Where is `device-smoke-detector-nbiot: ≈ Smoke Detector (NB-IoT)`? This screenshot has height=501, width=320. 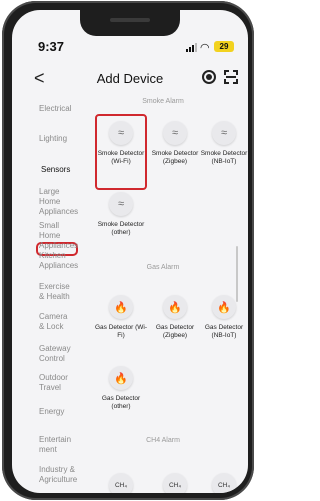 device-smoke-detector-nbiot: ≈ Smoke Detector (NB-IoT) is located at coordinates (223, 143).